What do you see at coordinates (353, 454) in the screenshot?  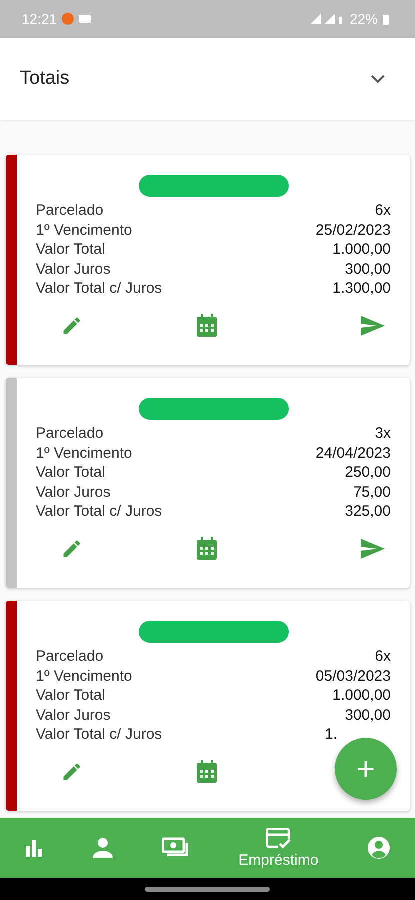 I see `field-value: 24/04/2023` at bounding box center [353, 454].